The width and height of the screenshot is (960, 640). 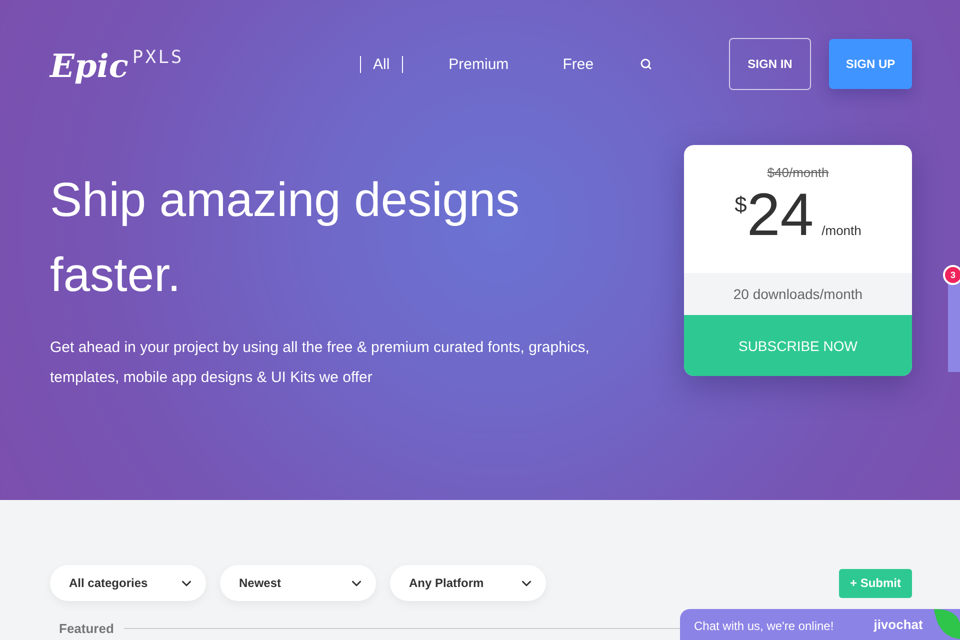 I want to click on filter-dropdown: Any Platform, so click(x=468, y=583).